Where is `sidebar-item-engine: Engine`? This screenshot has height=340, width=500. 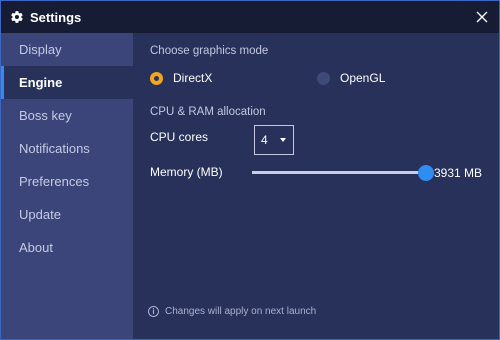
sidebar-item-engine: Engine is located at coordinates (67, 82).